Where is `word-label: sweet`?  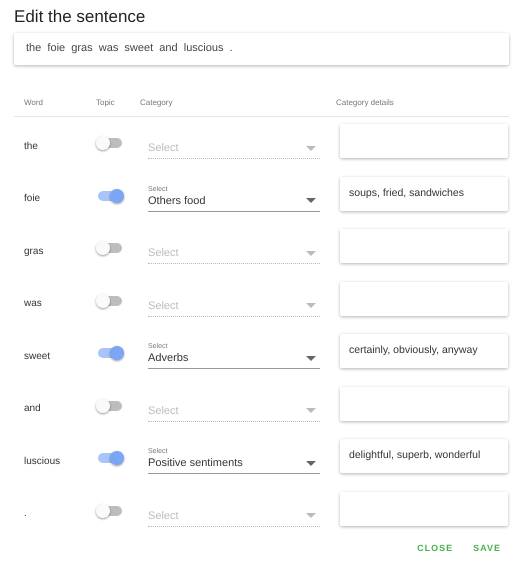 word-label: sweet is located at coordinates (38, 356).